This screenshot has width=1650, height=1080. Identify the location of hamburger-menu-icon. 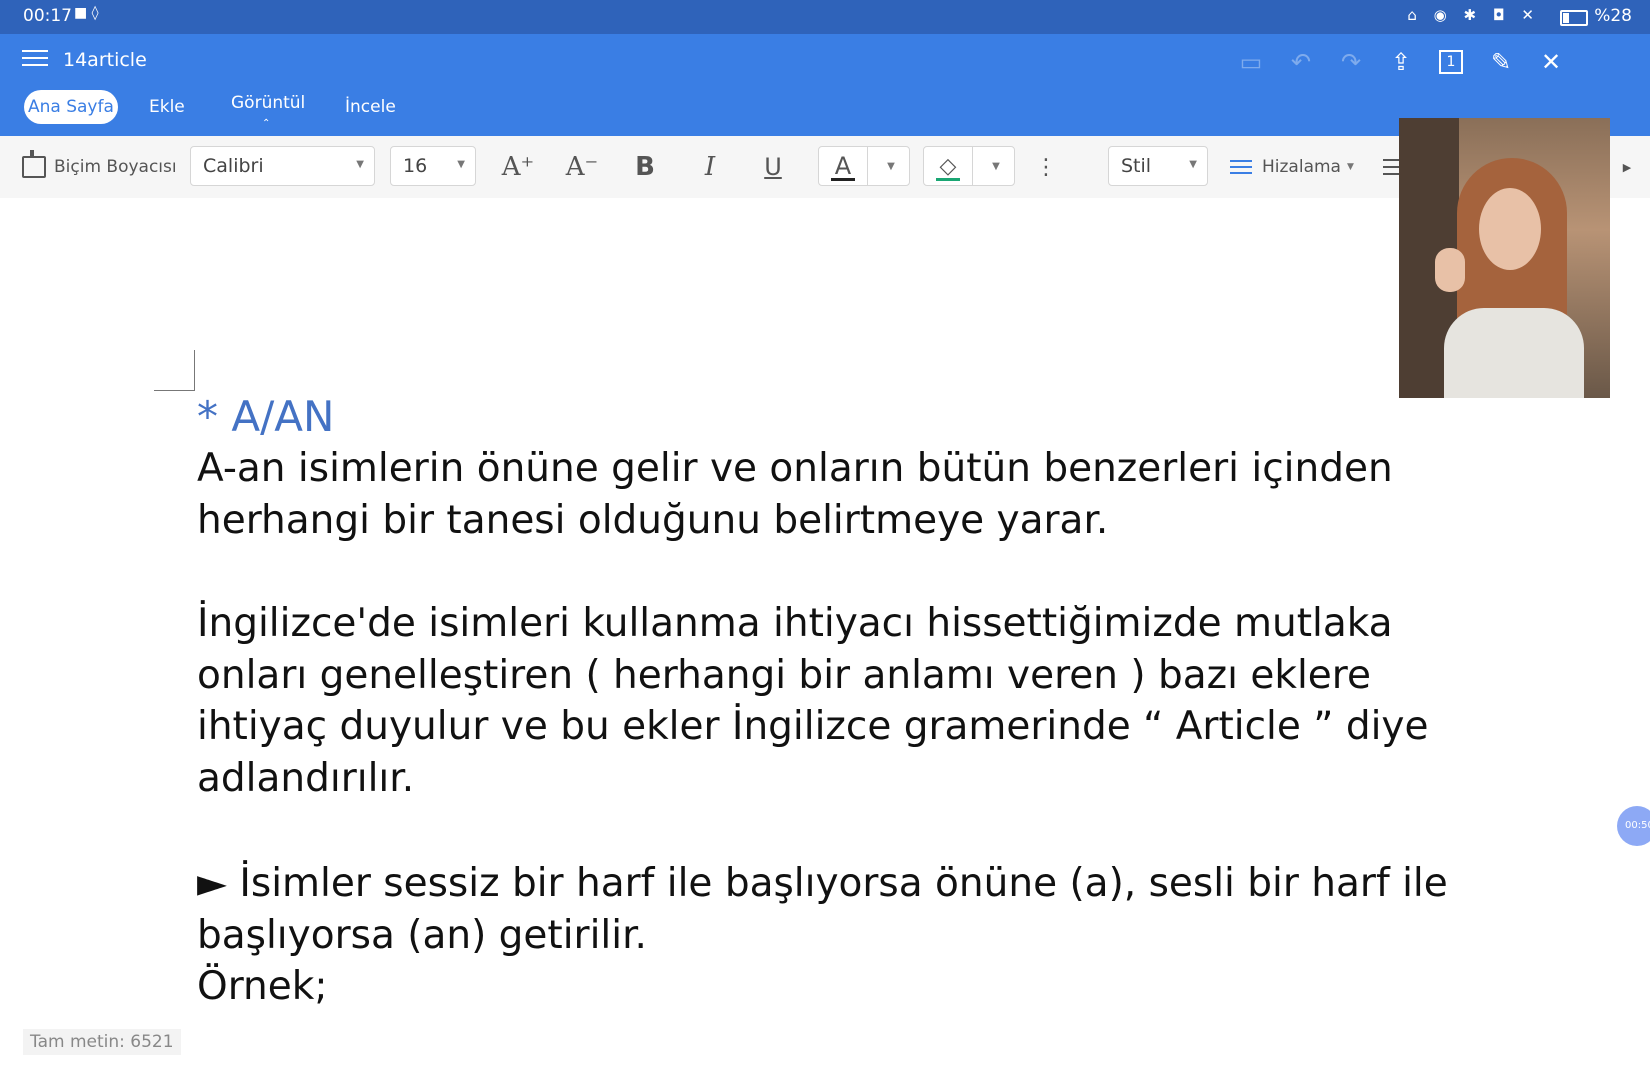
(35, 59).